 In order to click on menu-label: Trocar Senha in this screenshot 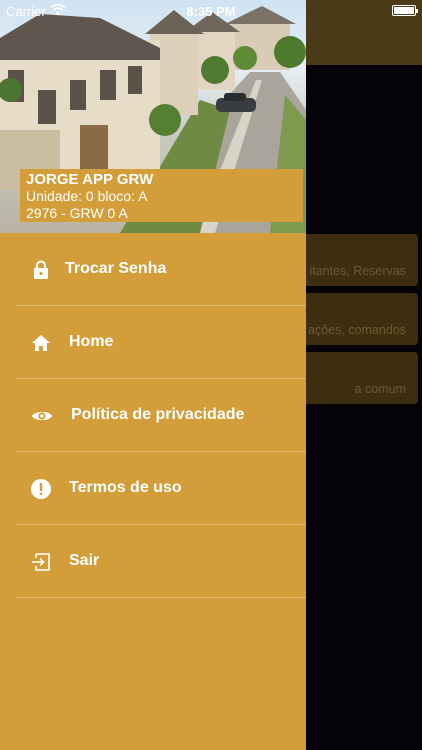, I will do `click(116, 268)`.